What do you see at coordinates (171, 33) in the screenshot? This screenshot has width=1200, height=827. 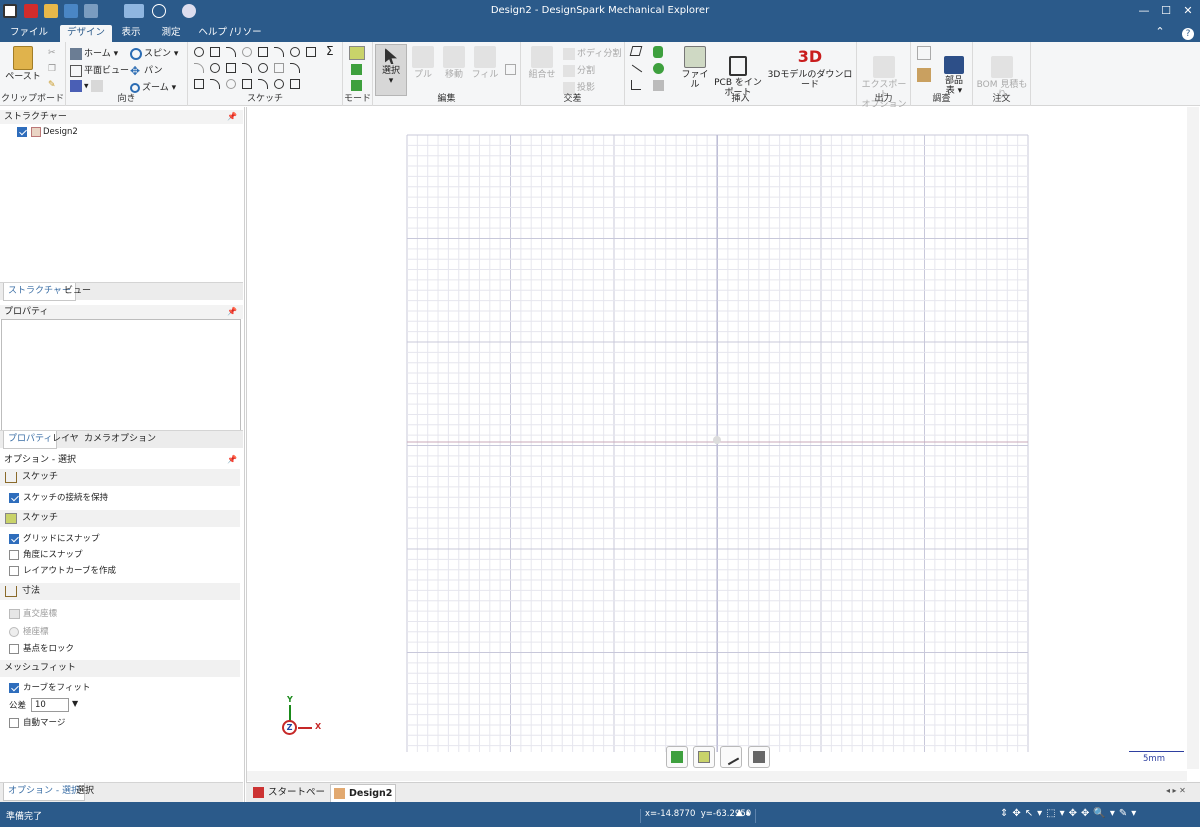 I see `tab-measure: 測定` at bounding box center [171, 33].